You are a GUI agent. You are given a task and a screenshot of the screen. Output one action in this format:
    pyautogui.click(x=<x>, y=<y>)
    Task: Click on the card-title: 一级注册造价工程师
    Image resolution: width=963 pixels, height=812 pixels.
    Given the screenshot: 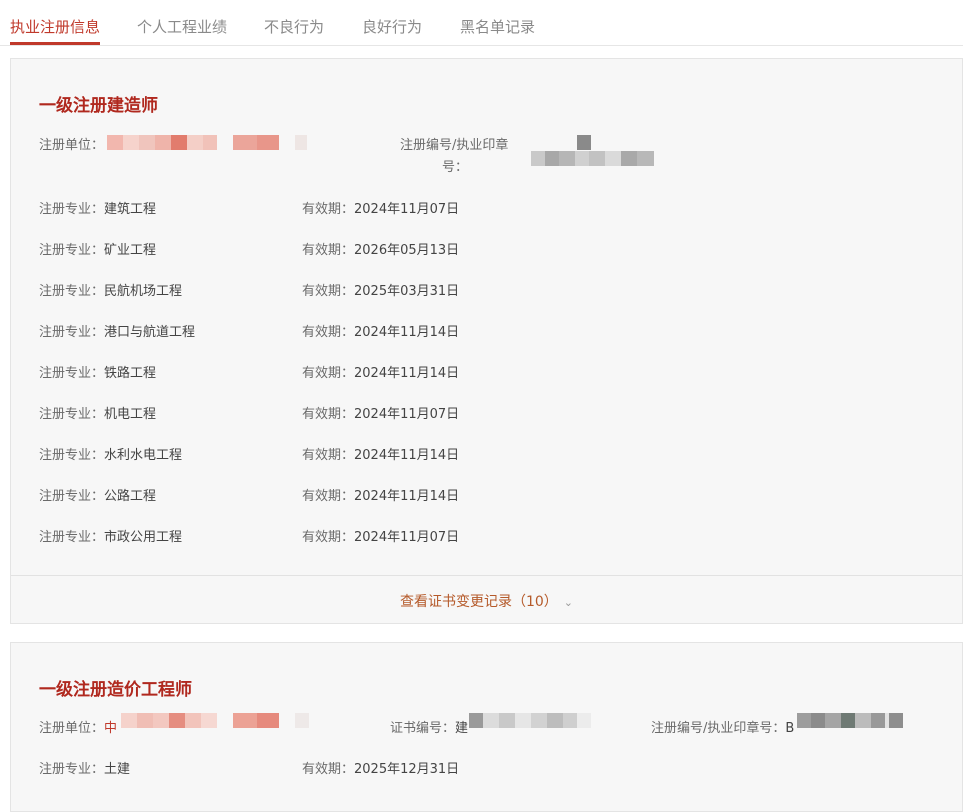 What is the action you would take?
    pyautogui.click(x=115, y=690)
    